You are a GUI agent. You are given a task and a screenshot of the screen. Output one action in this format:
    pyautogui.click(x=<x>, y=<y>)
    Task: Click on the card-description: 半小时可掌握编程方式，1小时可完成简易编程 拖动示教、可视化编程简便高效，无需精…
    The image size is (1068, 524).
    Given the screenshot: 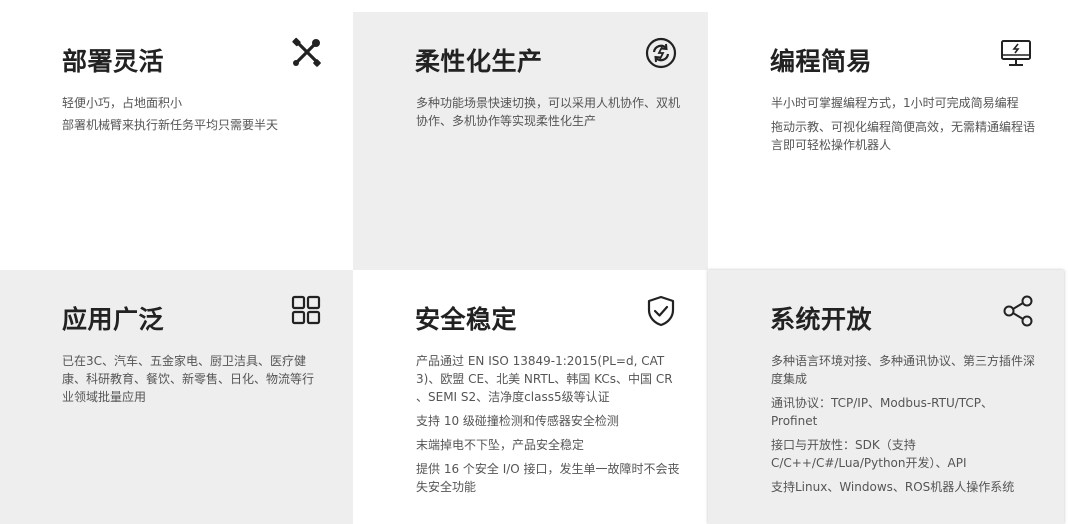 What is the action you would take?
    pyautogui.click(x=903, y=127)
    